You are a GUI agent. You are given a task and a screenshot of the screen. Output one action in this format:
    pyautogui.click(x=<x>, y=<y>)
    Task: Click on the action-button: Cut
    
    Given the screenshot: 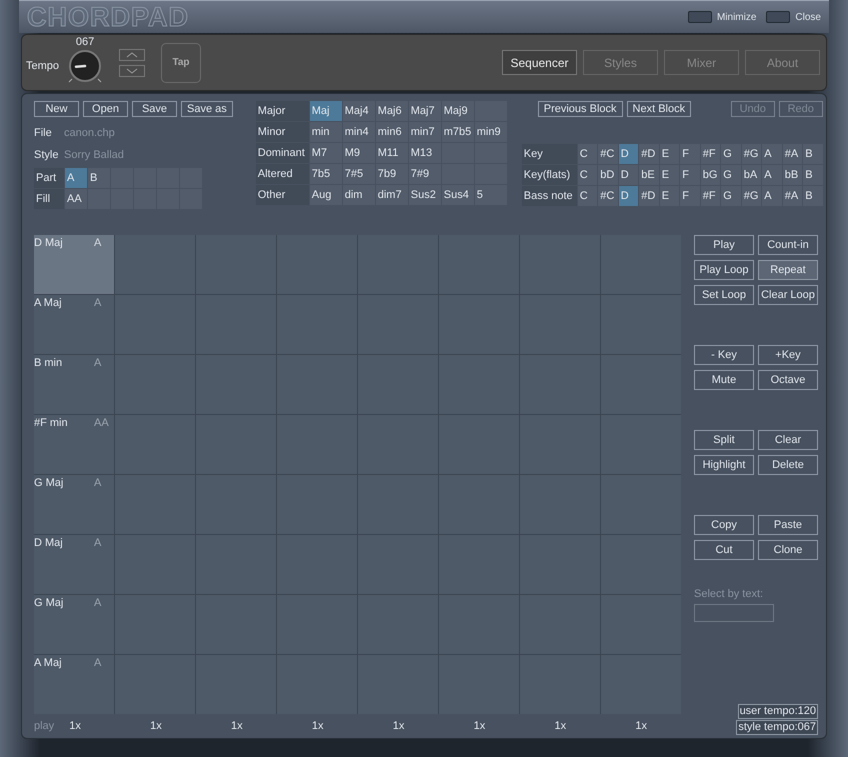 What is the action you would take?
    pyautogui.click(x=724, y=550)
    